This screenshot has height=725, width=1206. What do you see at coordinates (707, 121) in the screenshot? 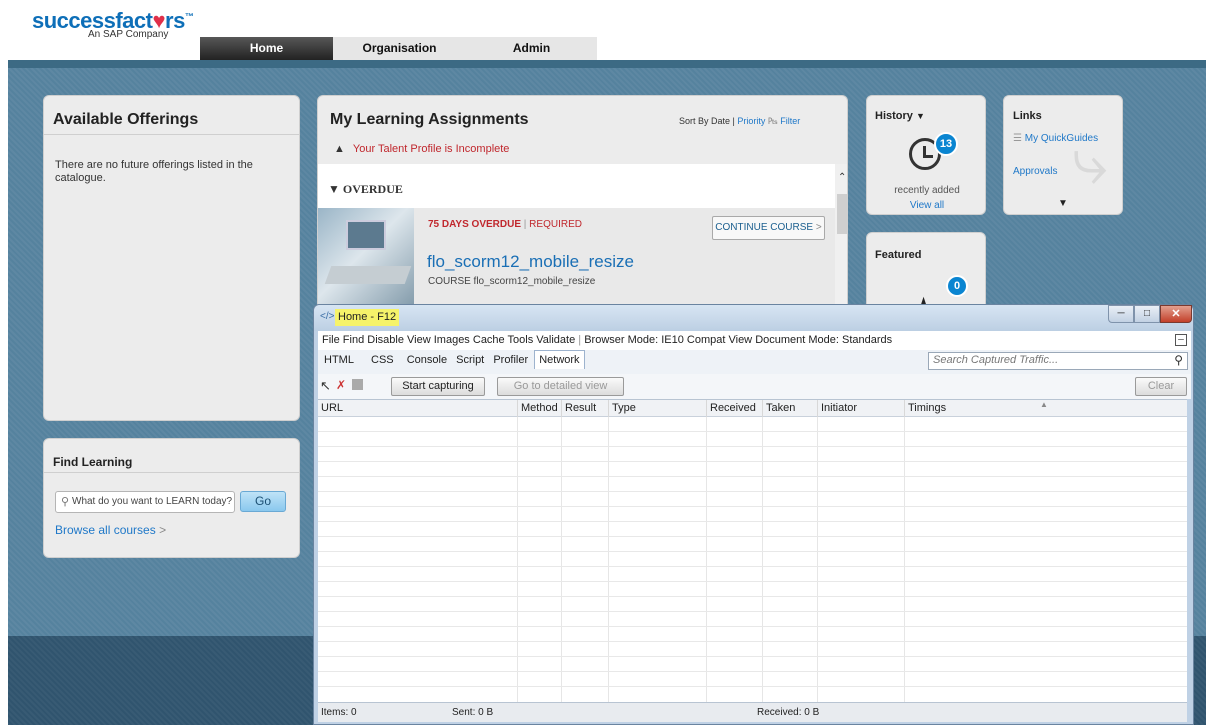
I see `sort-by-date: Sort By Date |` at bounding box center [707, 121].